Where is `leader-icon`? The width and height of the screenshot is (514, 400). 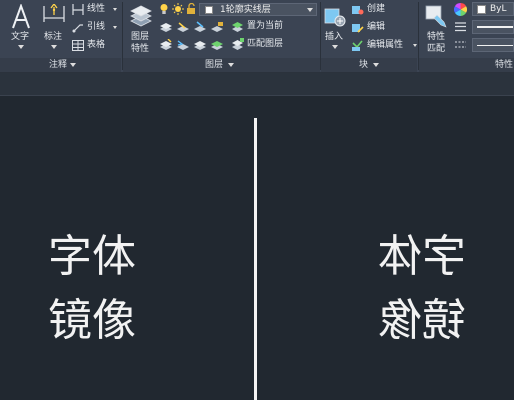 leader-icon is located at coordinates (77, 28).